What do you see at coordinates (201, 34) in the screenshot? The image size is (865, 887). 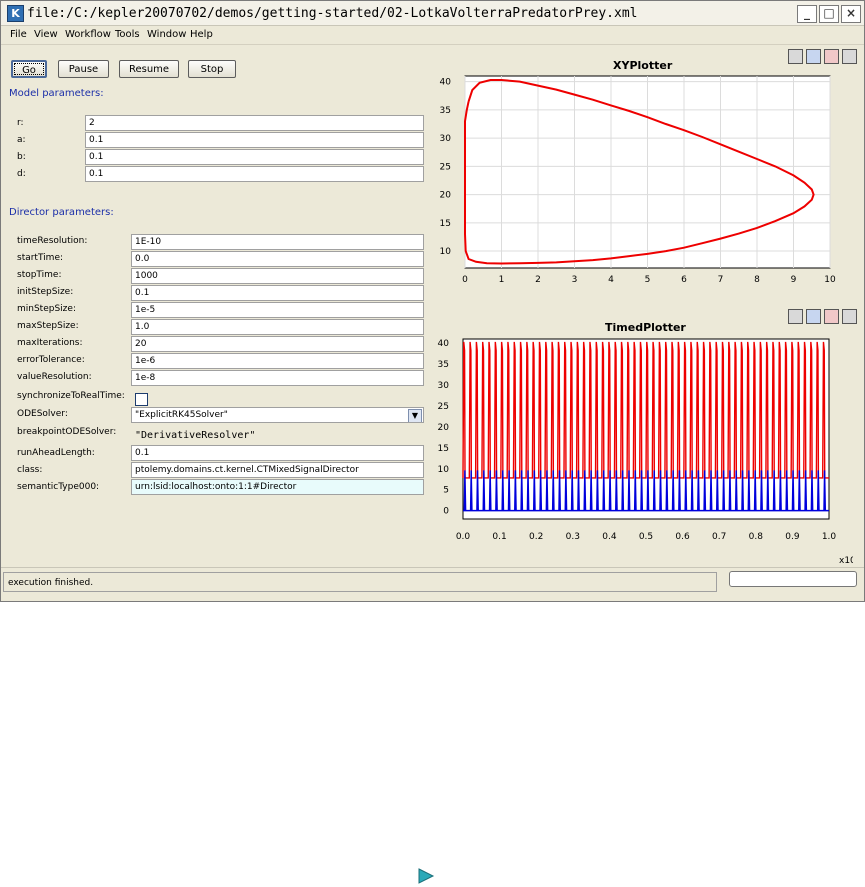 I see `menu-help: Help` at bounding box center [201, 34].